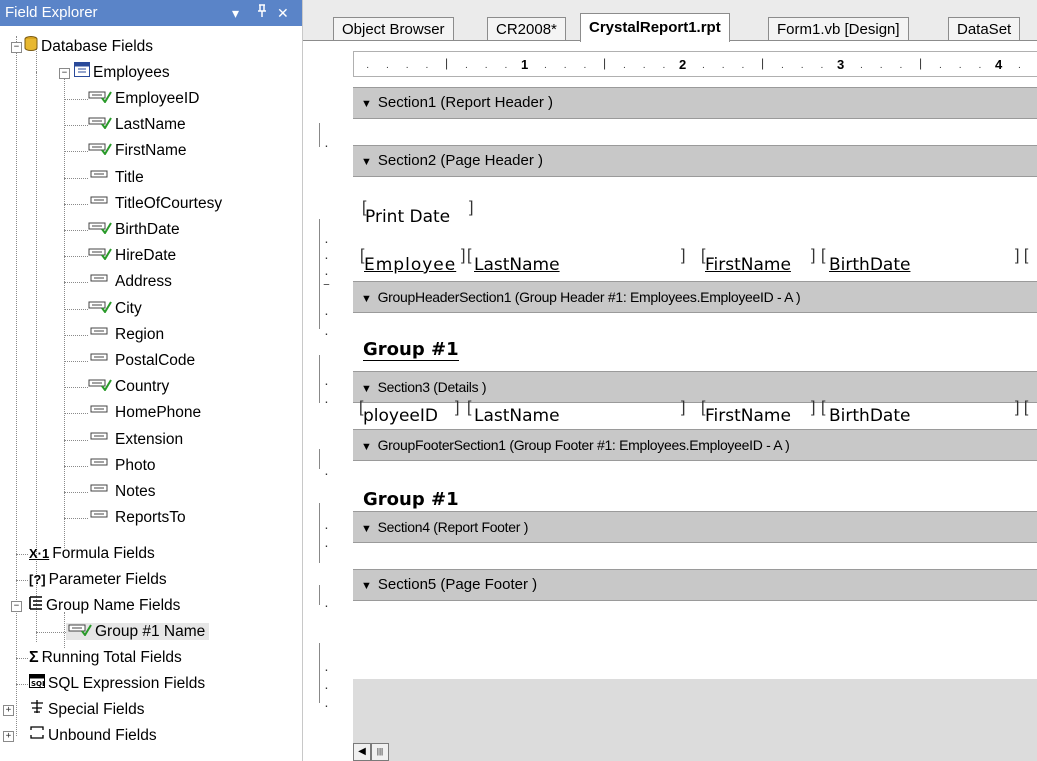 The height and width of the screenshot is (761, 1037). Describe the element at coordinates (105, 658) in the screenshot. I see `tree-node-running-total-fields: Σ Running Total Fields` at that location.